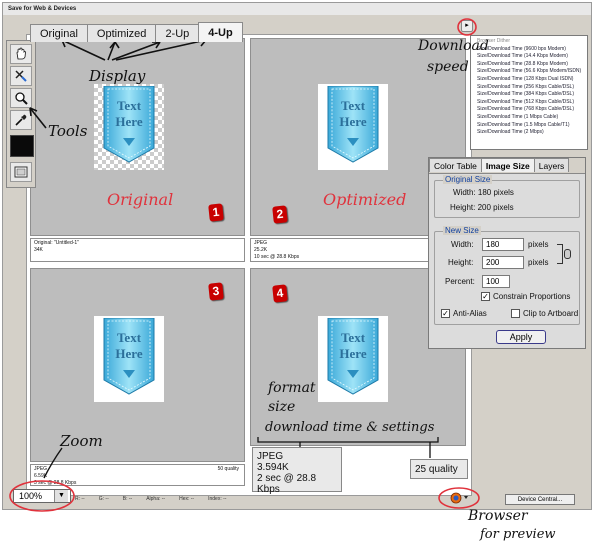 The image size is (600, 550). I want to click on annotation-zoom: Zoom, so click(81, 441).